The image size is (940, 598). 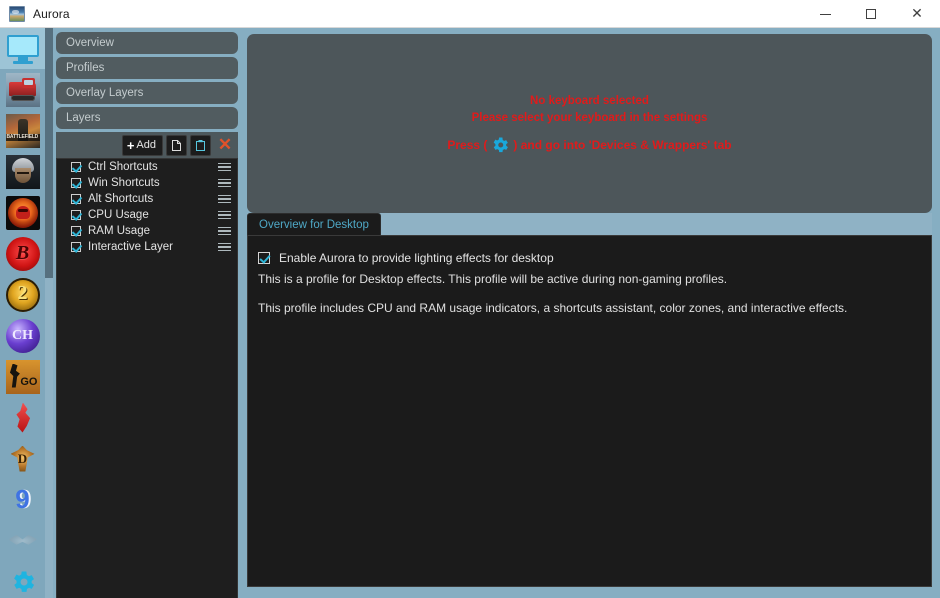 What do you see at coordinates (147, 43) in the screenshot?
I see `nav-button-overview: Overview` at bounding box center [147, 43].